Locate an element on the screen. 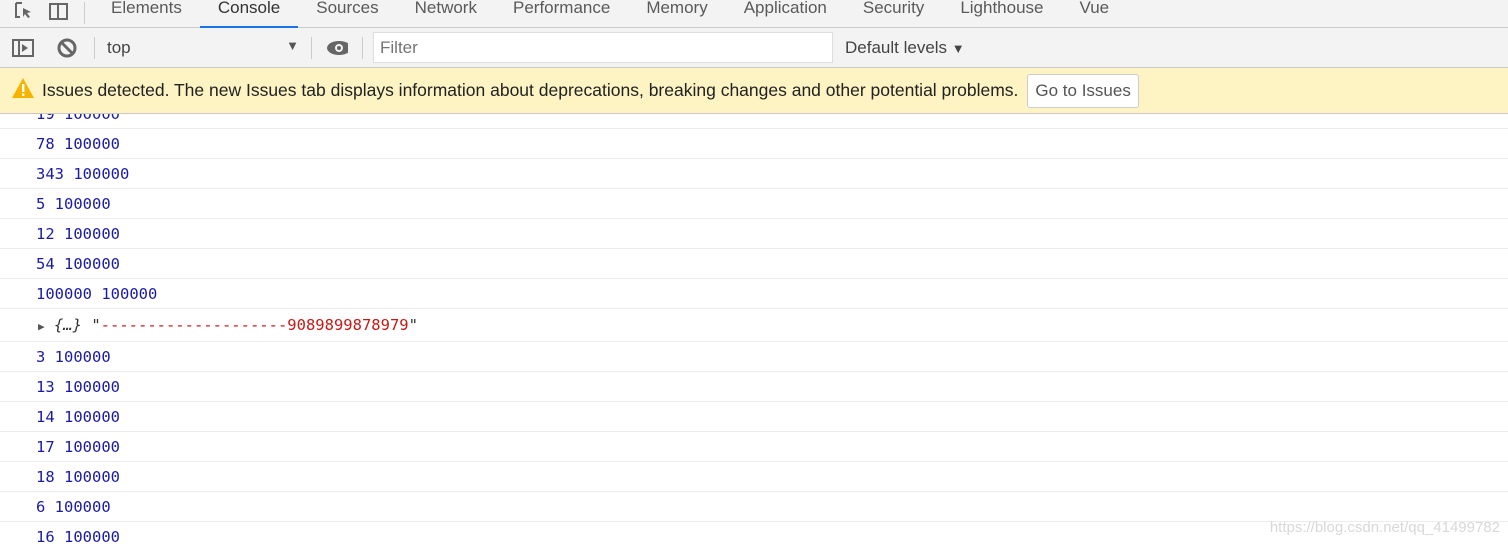 This screenshot has height=544, width=1508. tab-security: Security is located at coordinates (893, 13).